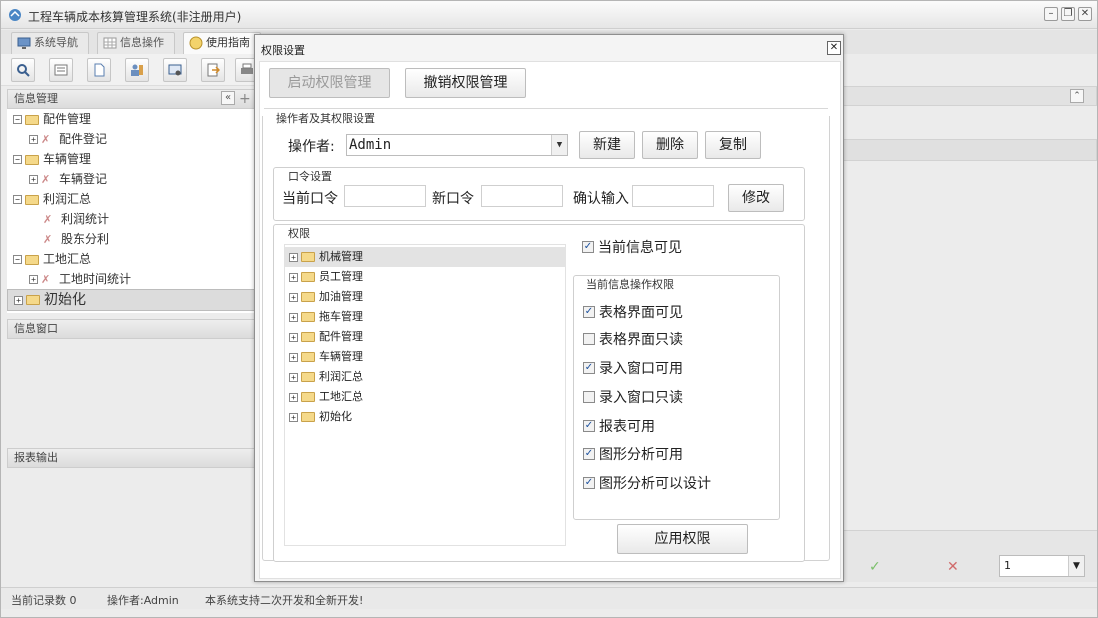 The height and width of the screenshot is (618, 1098). What do you see at coordinates (1051, 14) in the screenshot?
I see `minimize-button: –` at bounding box center [1051, 14].